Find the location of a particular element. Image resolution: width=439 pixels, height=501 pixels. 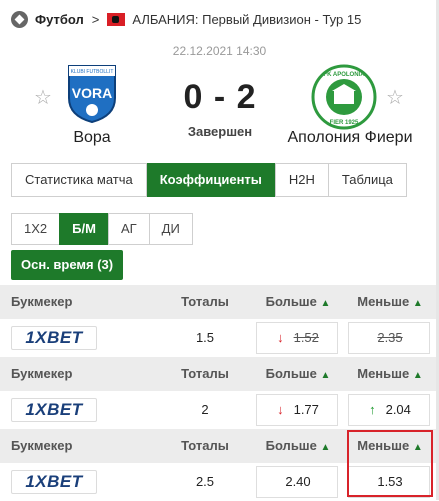

total-value: 2 is located at coordinates (205, 409).